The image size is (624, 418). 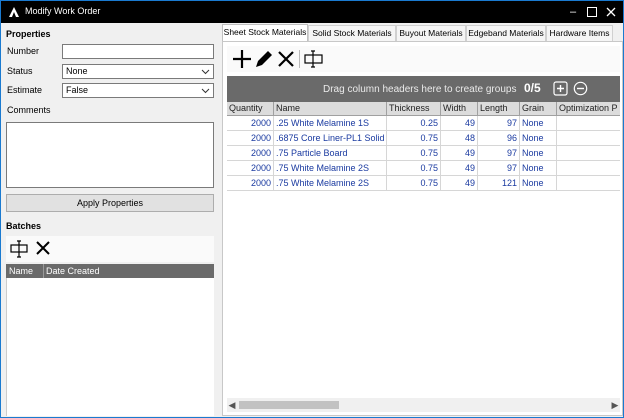 What do you see at coordinates (43, 248) in the screenshot?
I see `delete-batch-icon` at bounding box center [43, 248].